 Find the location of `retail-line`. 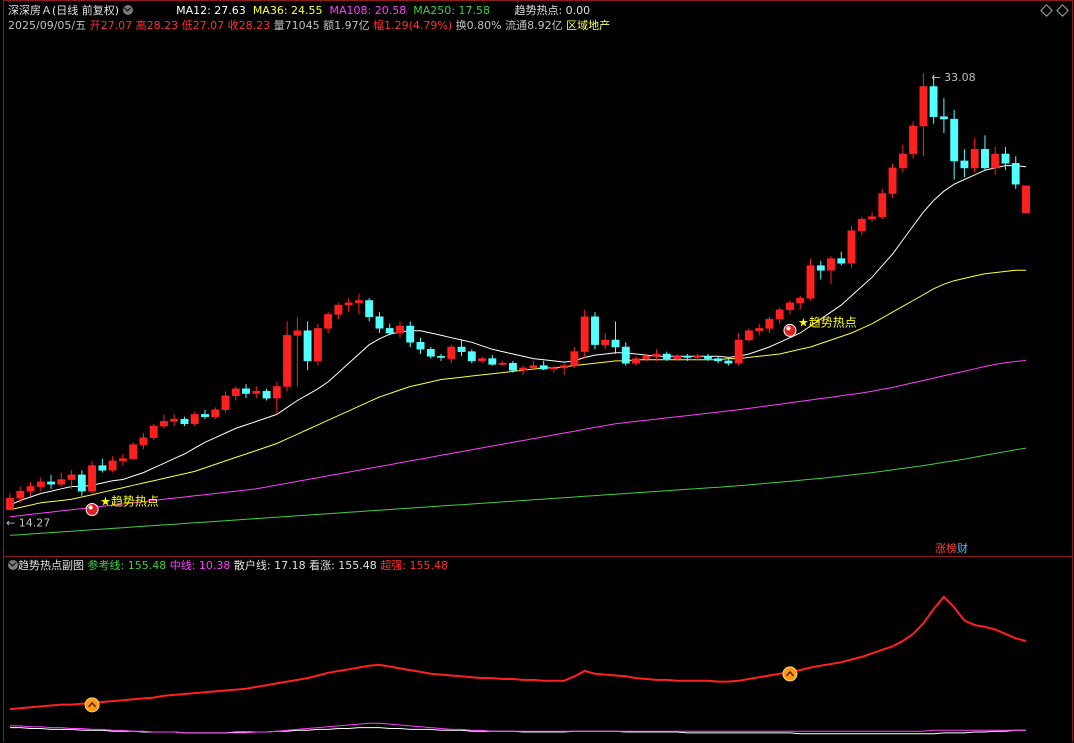

retail-line is located at coordinates (518, 731).